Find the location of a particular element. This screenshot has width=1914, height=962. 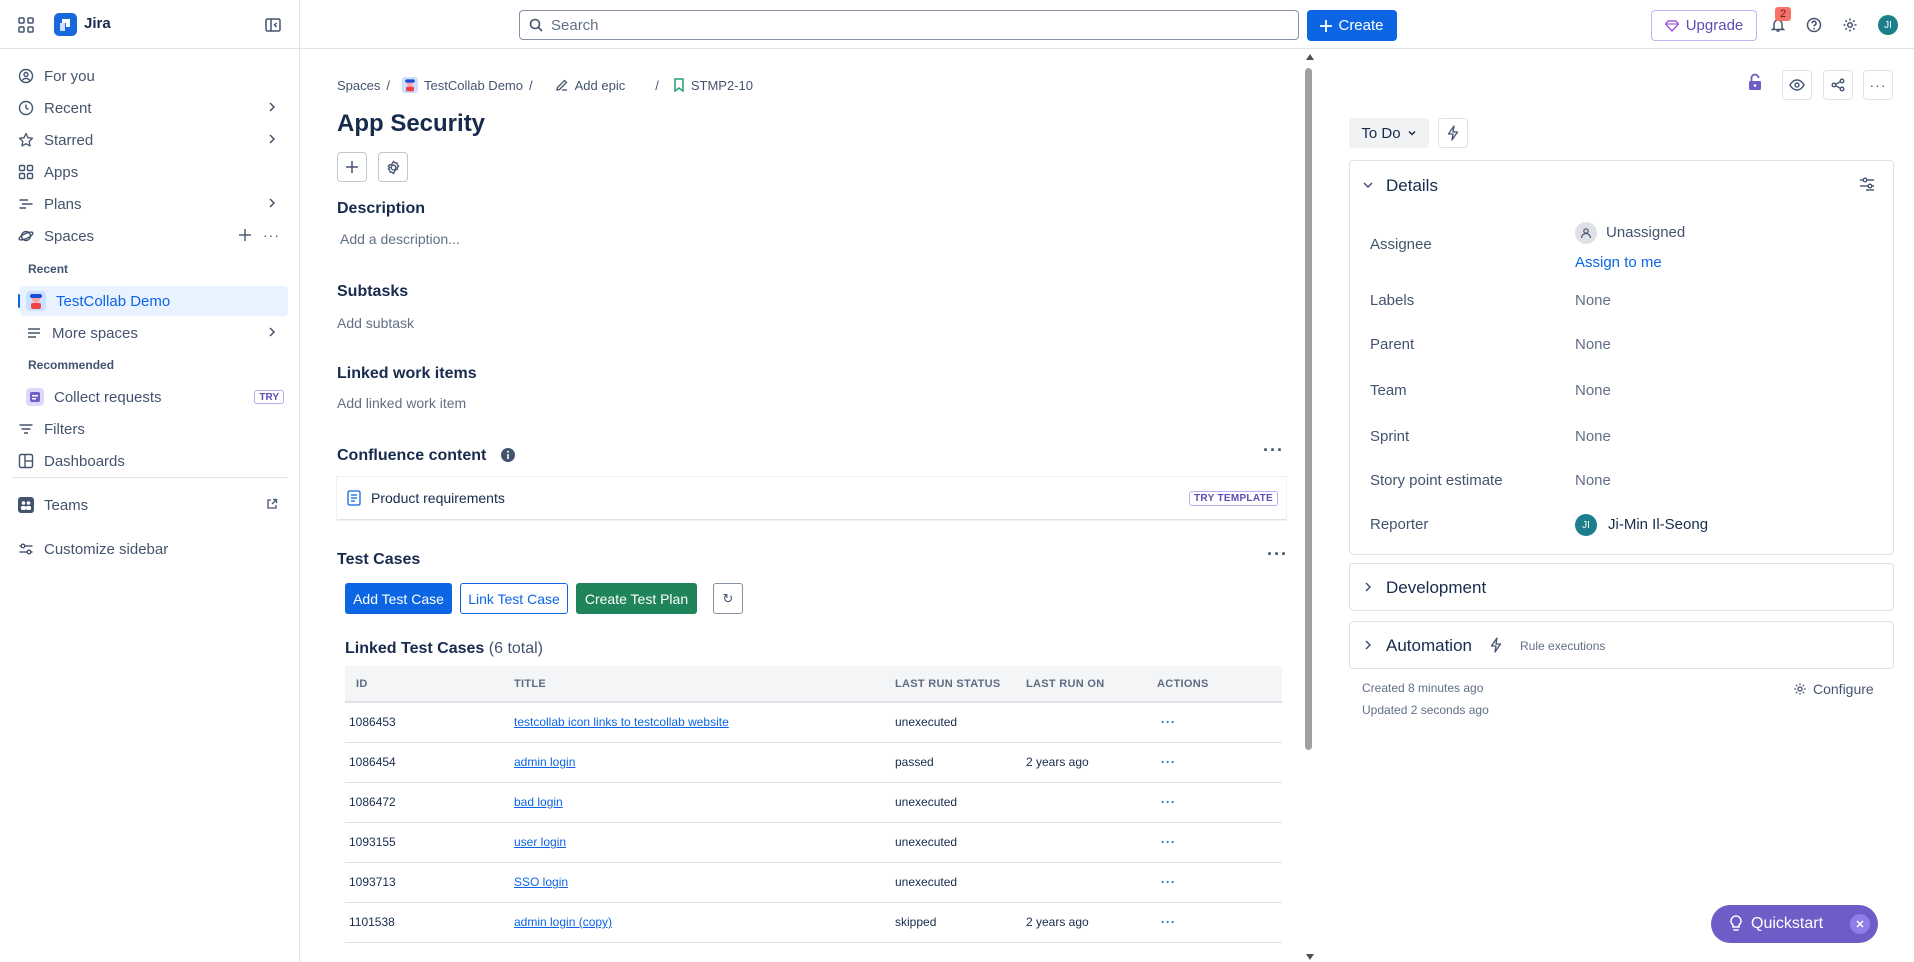

column-header-actions: ACTIONS is located at coordinates (1215, 684).